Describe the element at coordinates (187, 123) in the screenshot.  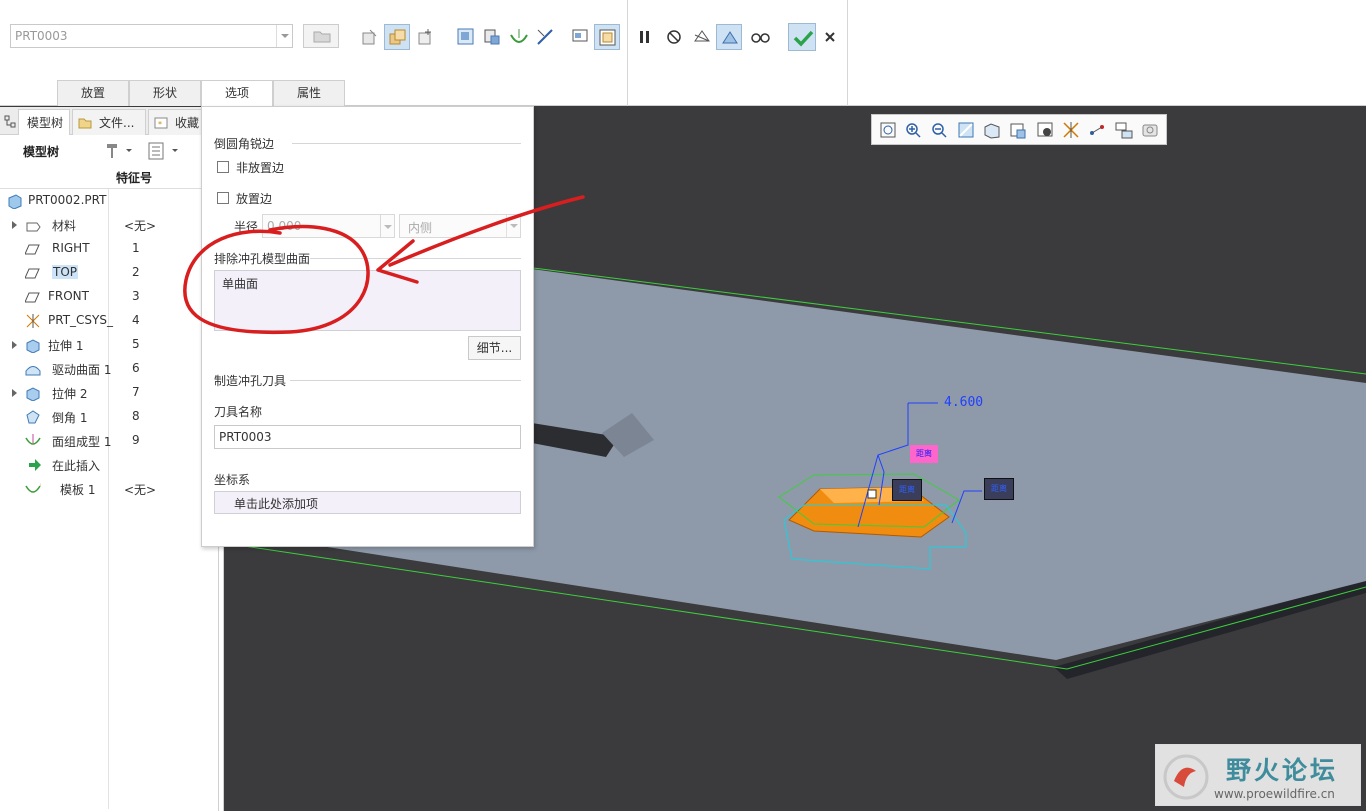
I see `tab-favorites-label: 收藏` at that location.